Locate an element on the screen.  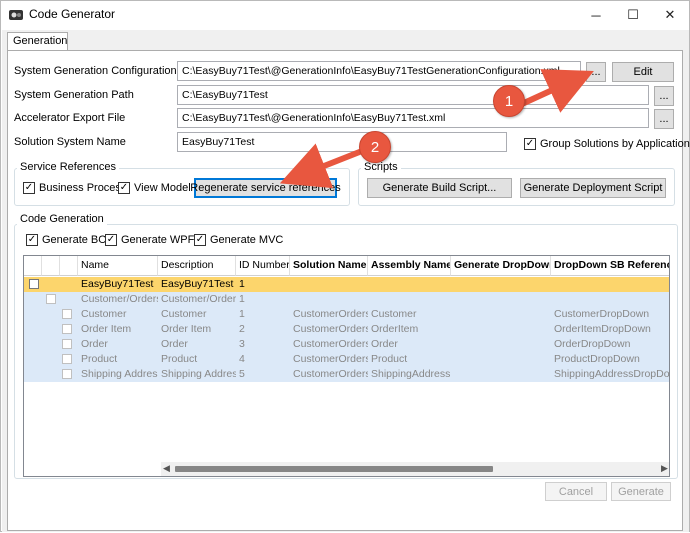
cell-name: Customer is located at coordinates (104, 314).